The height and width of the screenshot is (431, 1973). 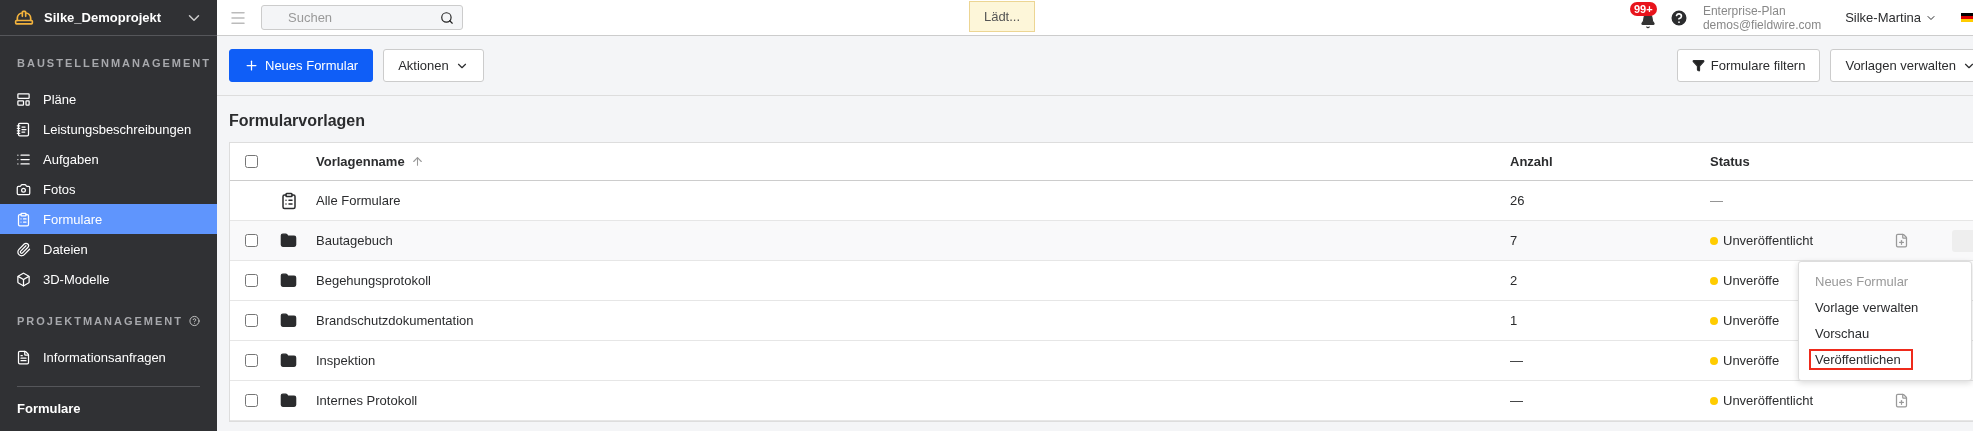 What do you see at coordinates (1514, 320) in the screenshot?
I see `count-cell-text: 1` at bounding box center [1514, 320].